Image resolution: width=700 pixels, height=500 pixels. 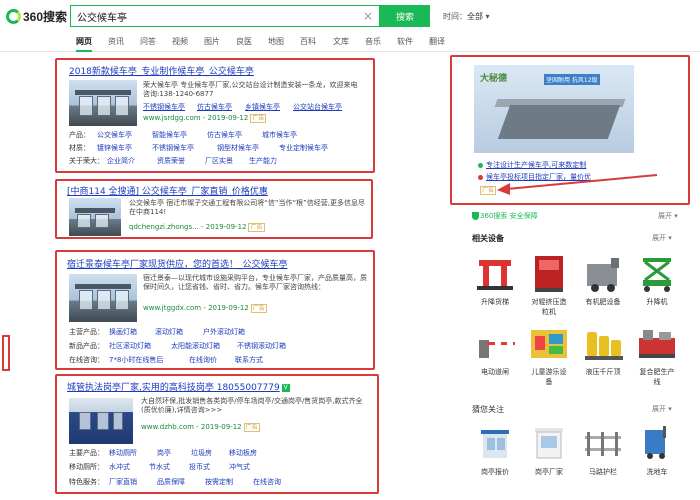 I want to click on result-row-link: 不锈钢候车亭, so click(x=173, y=148).